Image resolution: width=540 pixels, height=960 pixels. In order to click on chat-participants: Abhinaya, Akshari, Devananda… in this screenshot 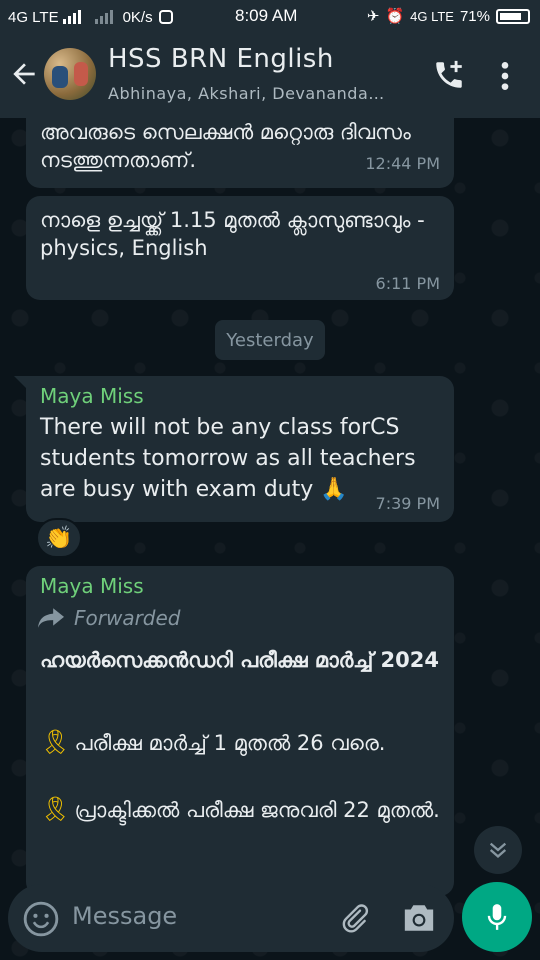, I will do `click(258, 93)`.